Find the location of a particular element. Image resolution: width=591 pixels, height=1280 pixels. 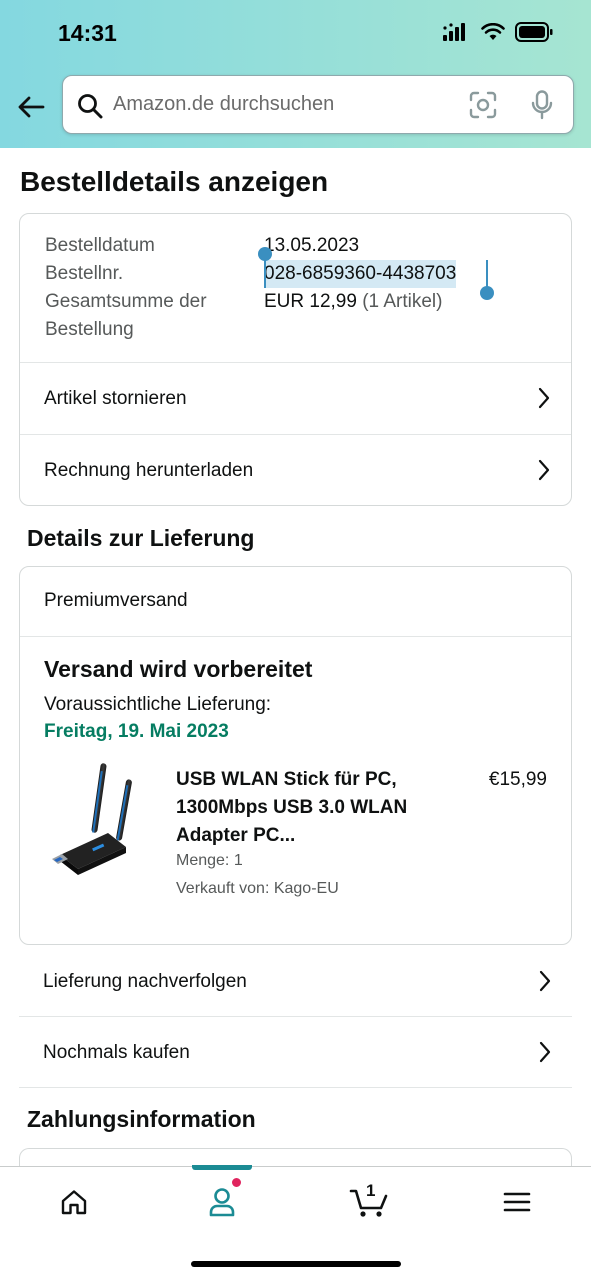

wifi-icon is located at coordinates (493, 31).